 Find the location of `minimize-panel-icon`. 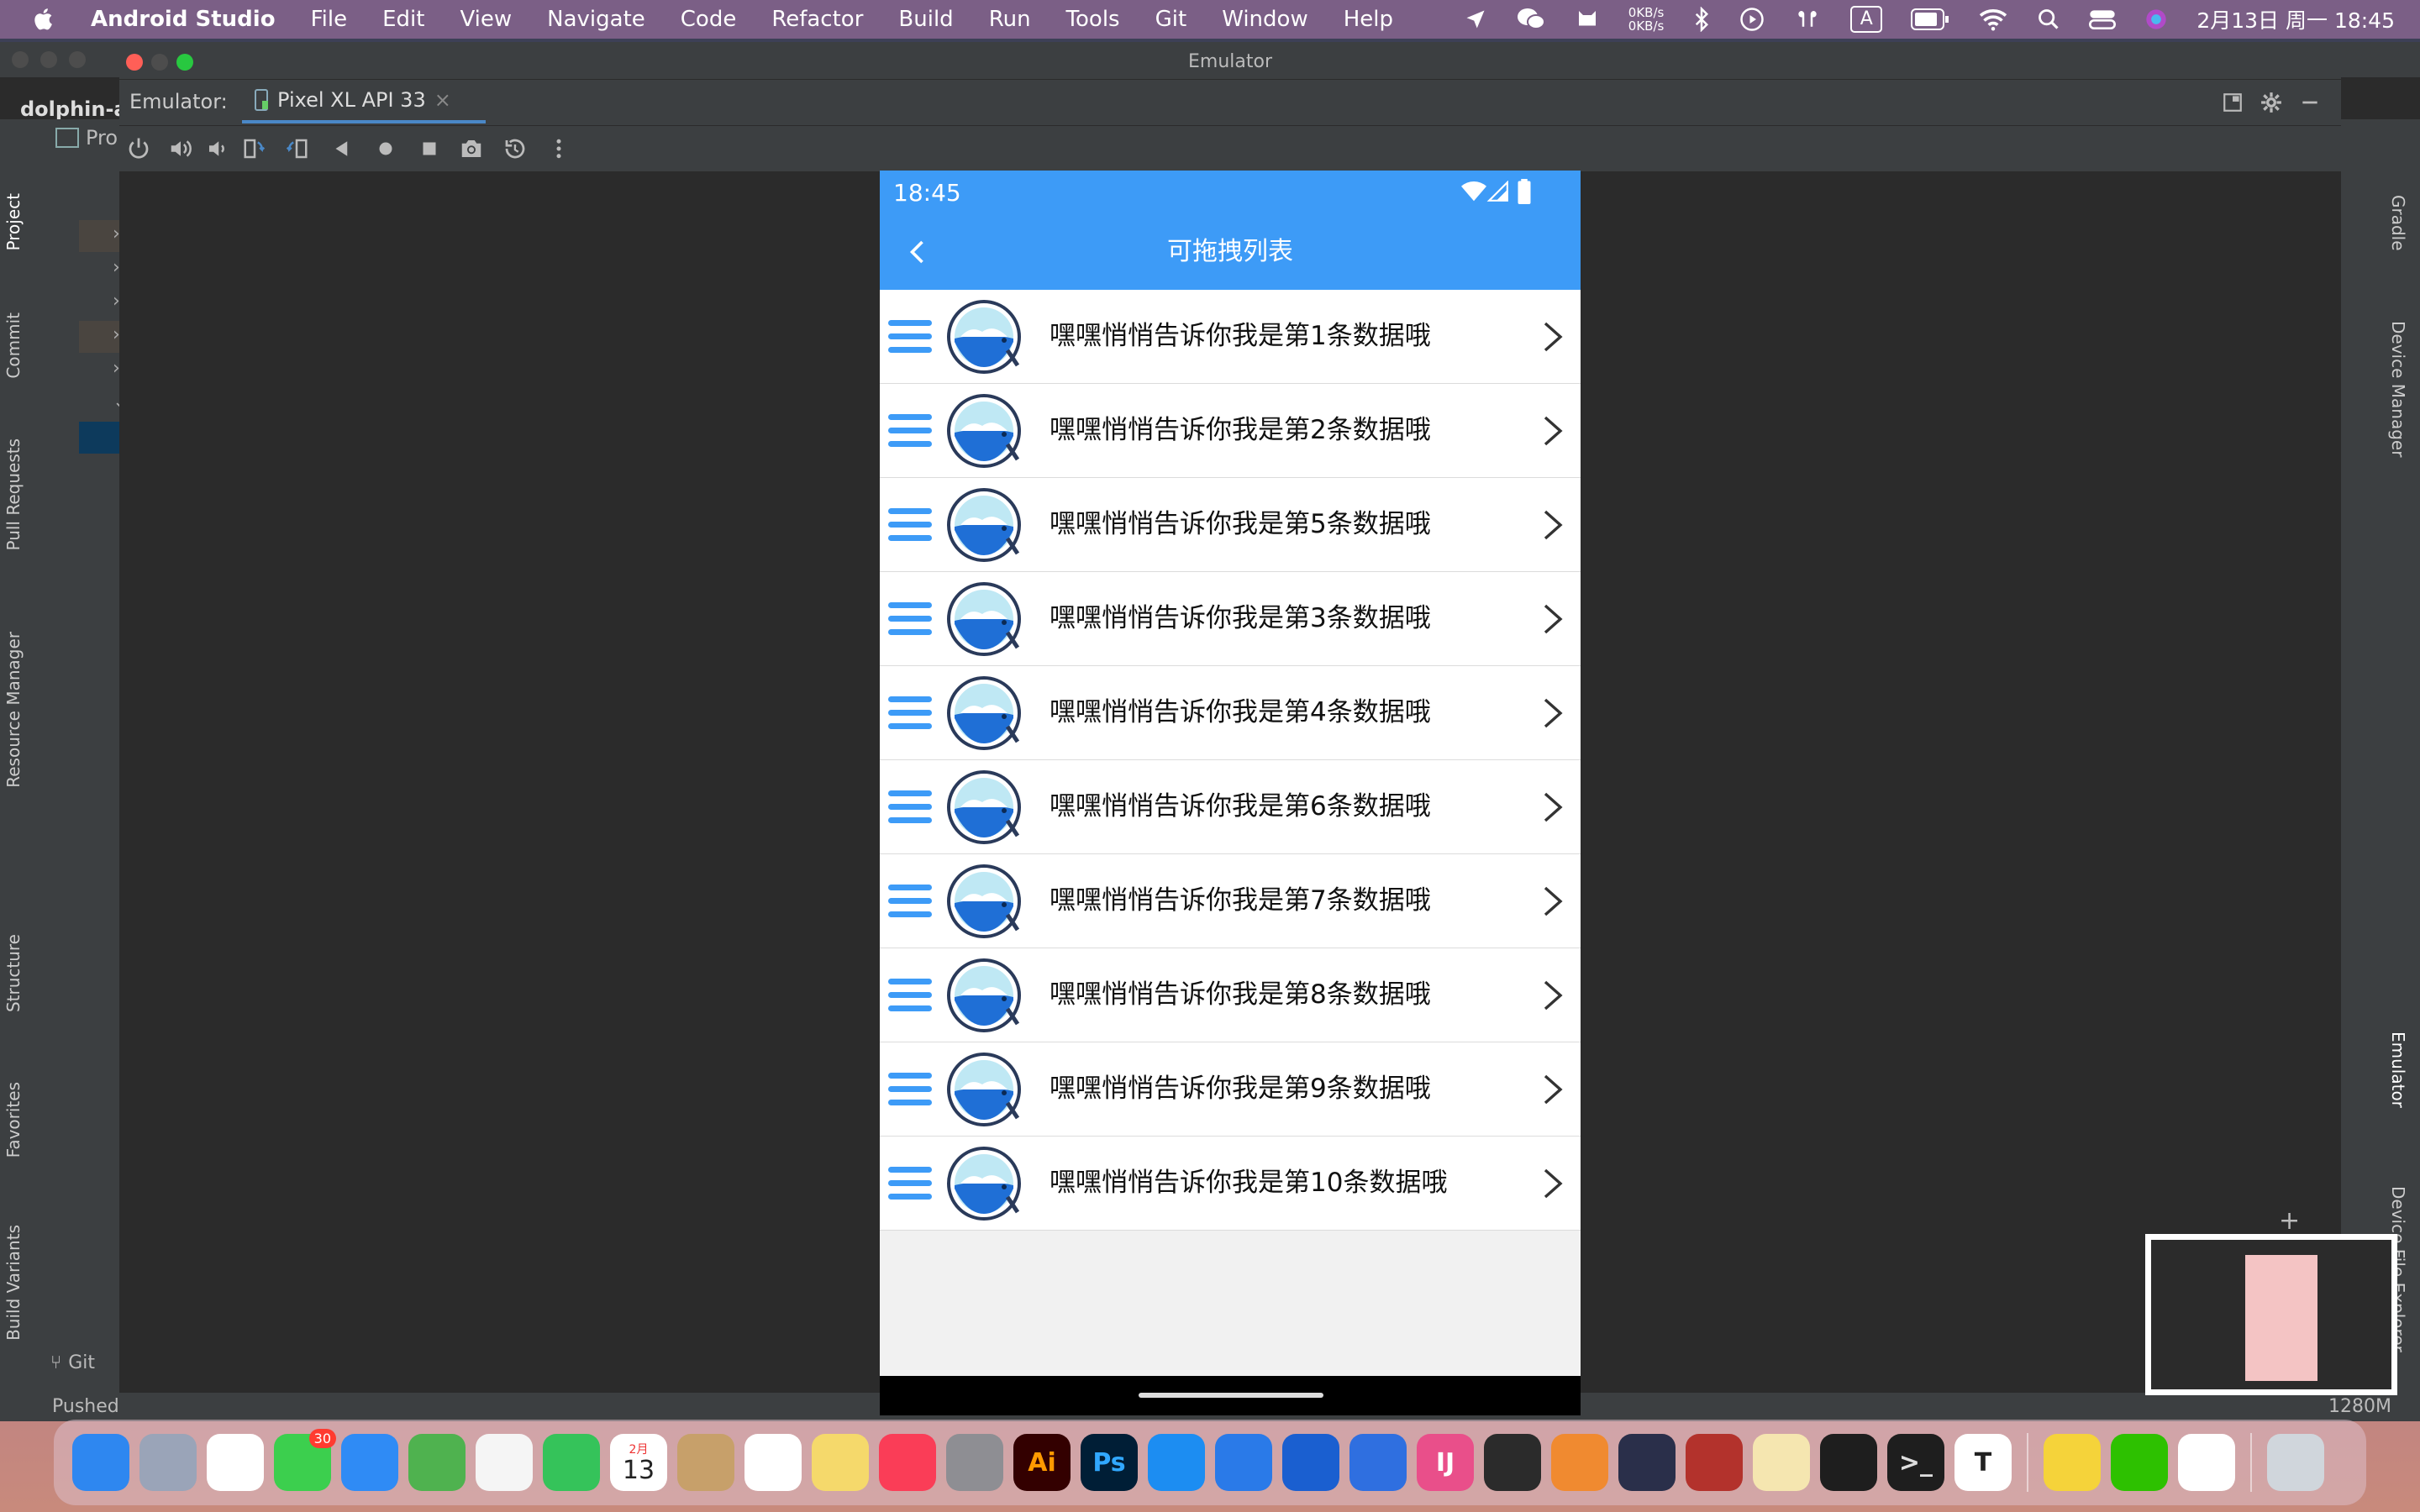

minimize-panel-icon is located at coordinates (2310, 102).